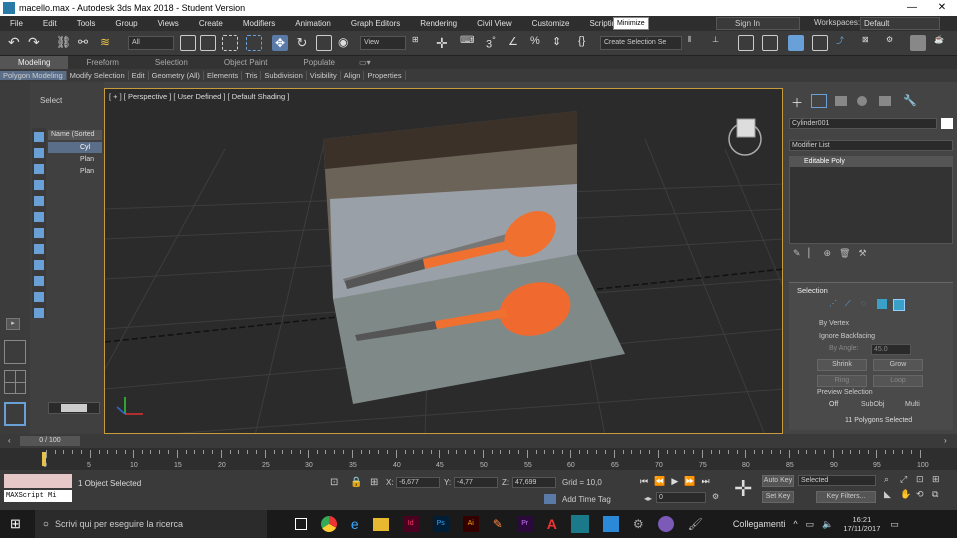  I want to click on ribbon-elements: Elements, so click(223, 75).